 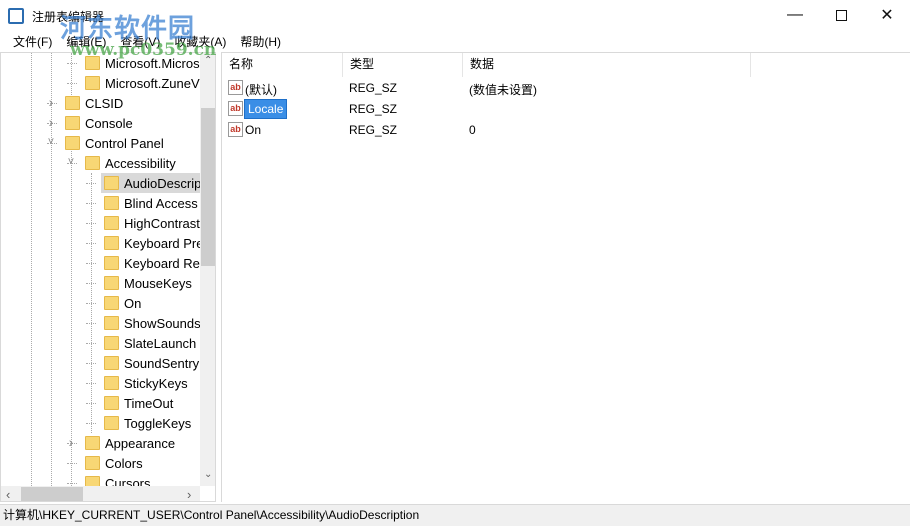 I want to click on tree-item-label: Control Panel, so click(x=124, y=143).